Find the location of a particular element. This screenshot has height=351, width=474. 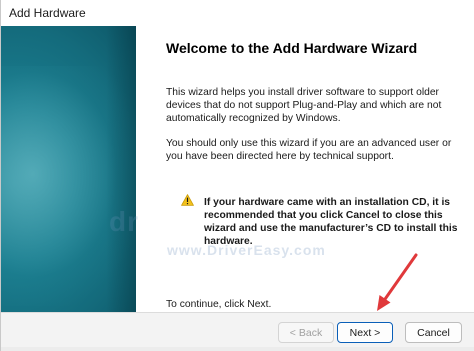

banner-shade is located at coordinates (121, 169).